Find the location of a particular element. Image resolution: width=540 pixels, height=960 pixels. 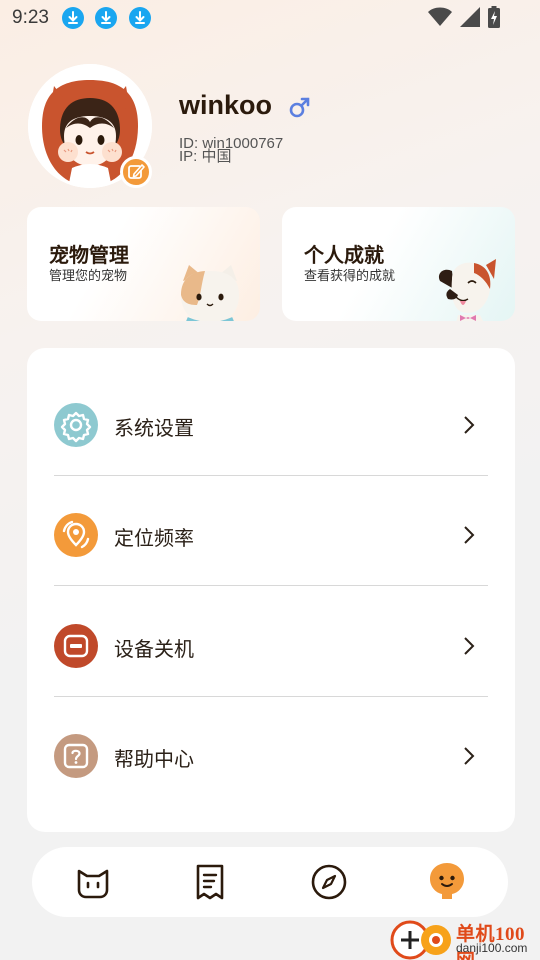

battery-charging-icon is located at coordinates (494, 19).